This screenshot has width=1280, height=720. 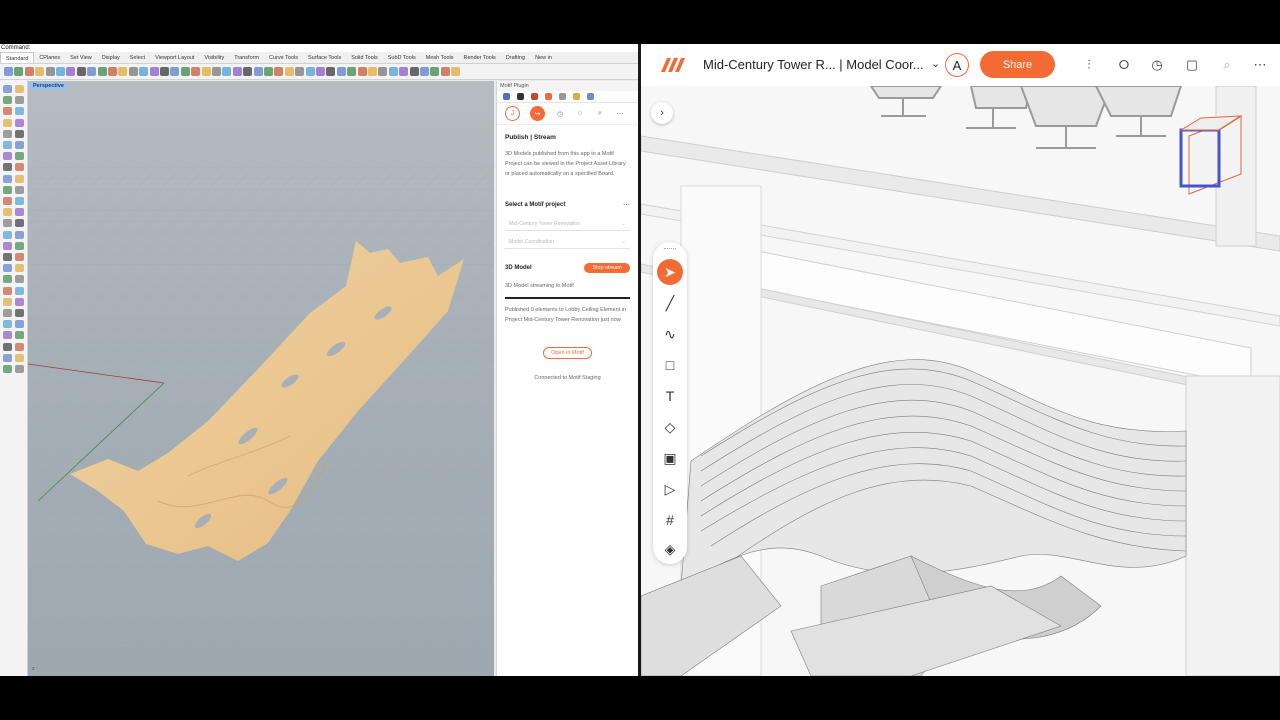 I want to click on rectangle-tool-icon: □, so click(x=670, y=365).